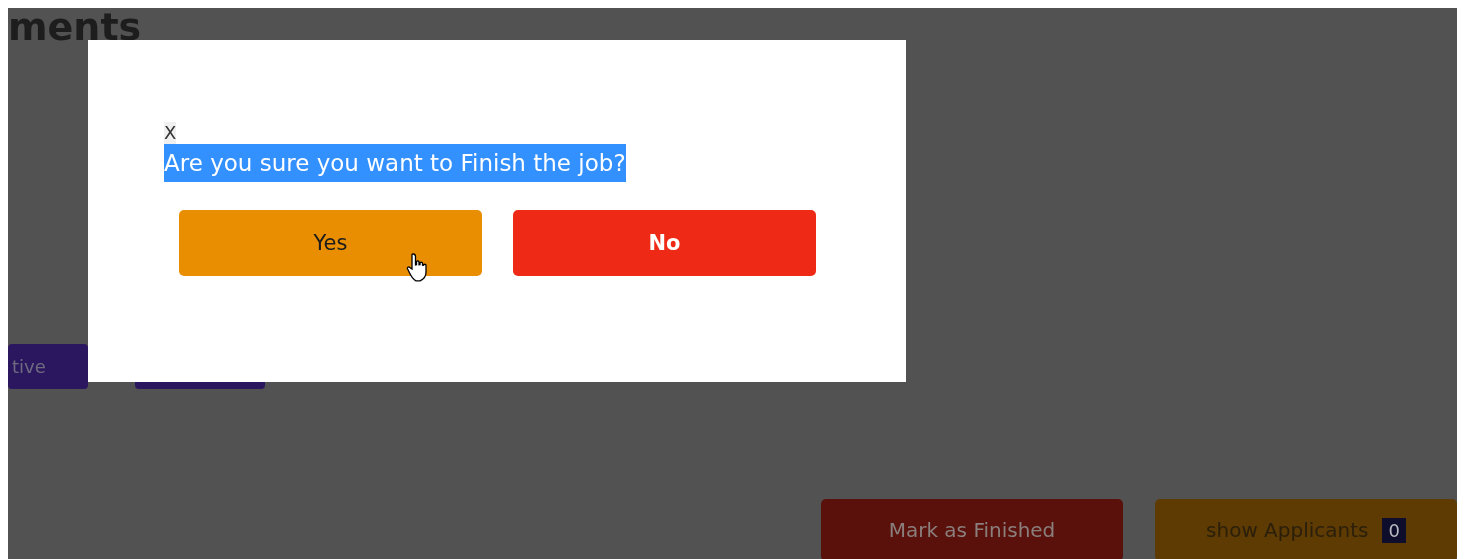  I want to click on close-button: X, so click(170, 133).